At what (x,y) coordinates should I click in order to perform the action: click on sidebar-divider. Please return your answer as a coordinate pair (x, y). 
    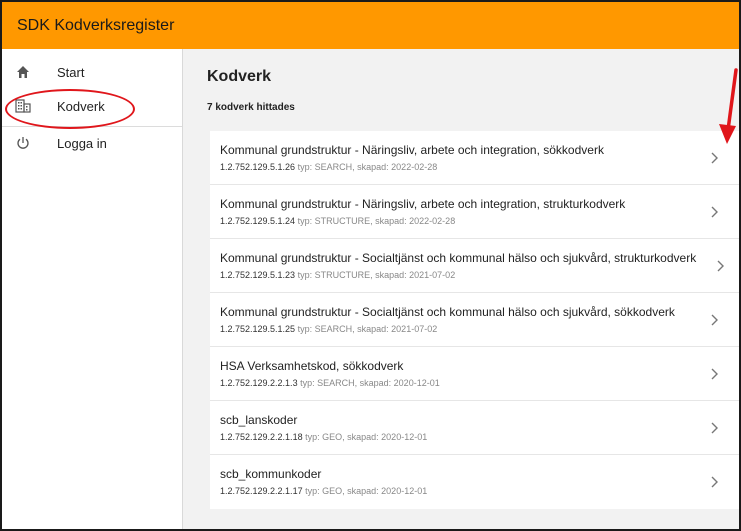
    Looking at the image, I should click on (92, 126).